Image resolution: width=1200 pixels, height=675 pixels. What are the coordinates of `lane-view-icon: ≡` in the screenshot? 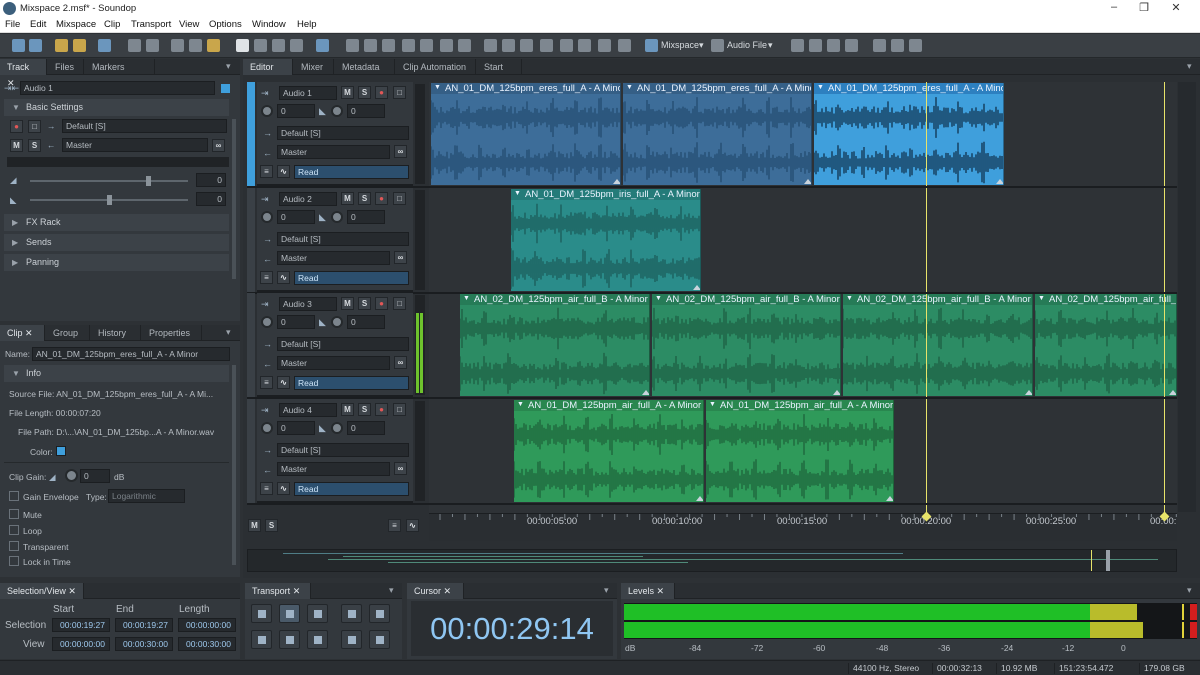 It's located at (266, 488).